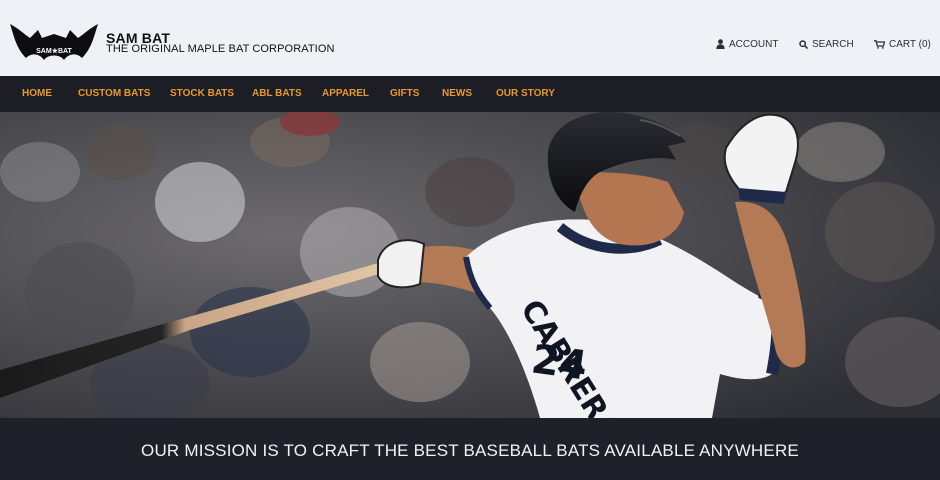 Image resolution: width=940 pixels, height=480 pixels. I want to click on cart-link: CART (0), so click(902, 44).